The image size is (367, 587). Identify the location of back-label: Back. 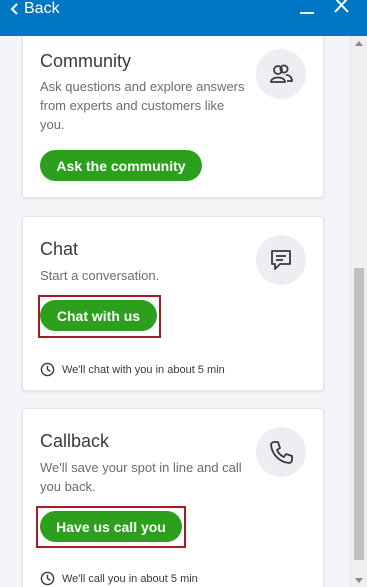
(42, 8).